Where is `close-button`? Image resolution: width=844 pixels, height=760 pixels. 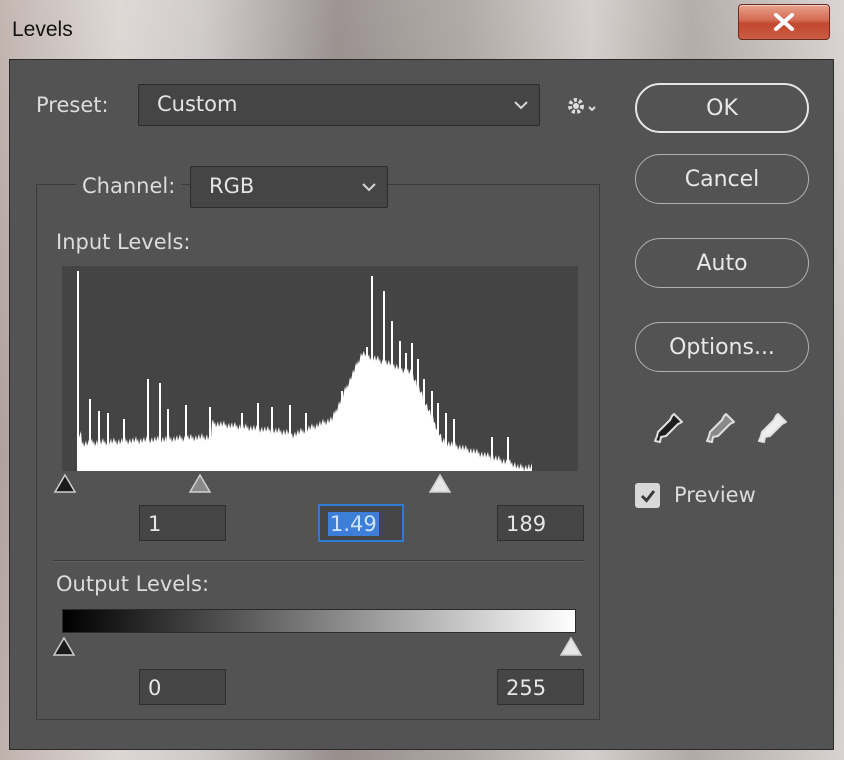
close-button is located at coordinates (784, 22).